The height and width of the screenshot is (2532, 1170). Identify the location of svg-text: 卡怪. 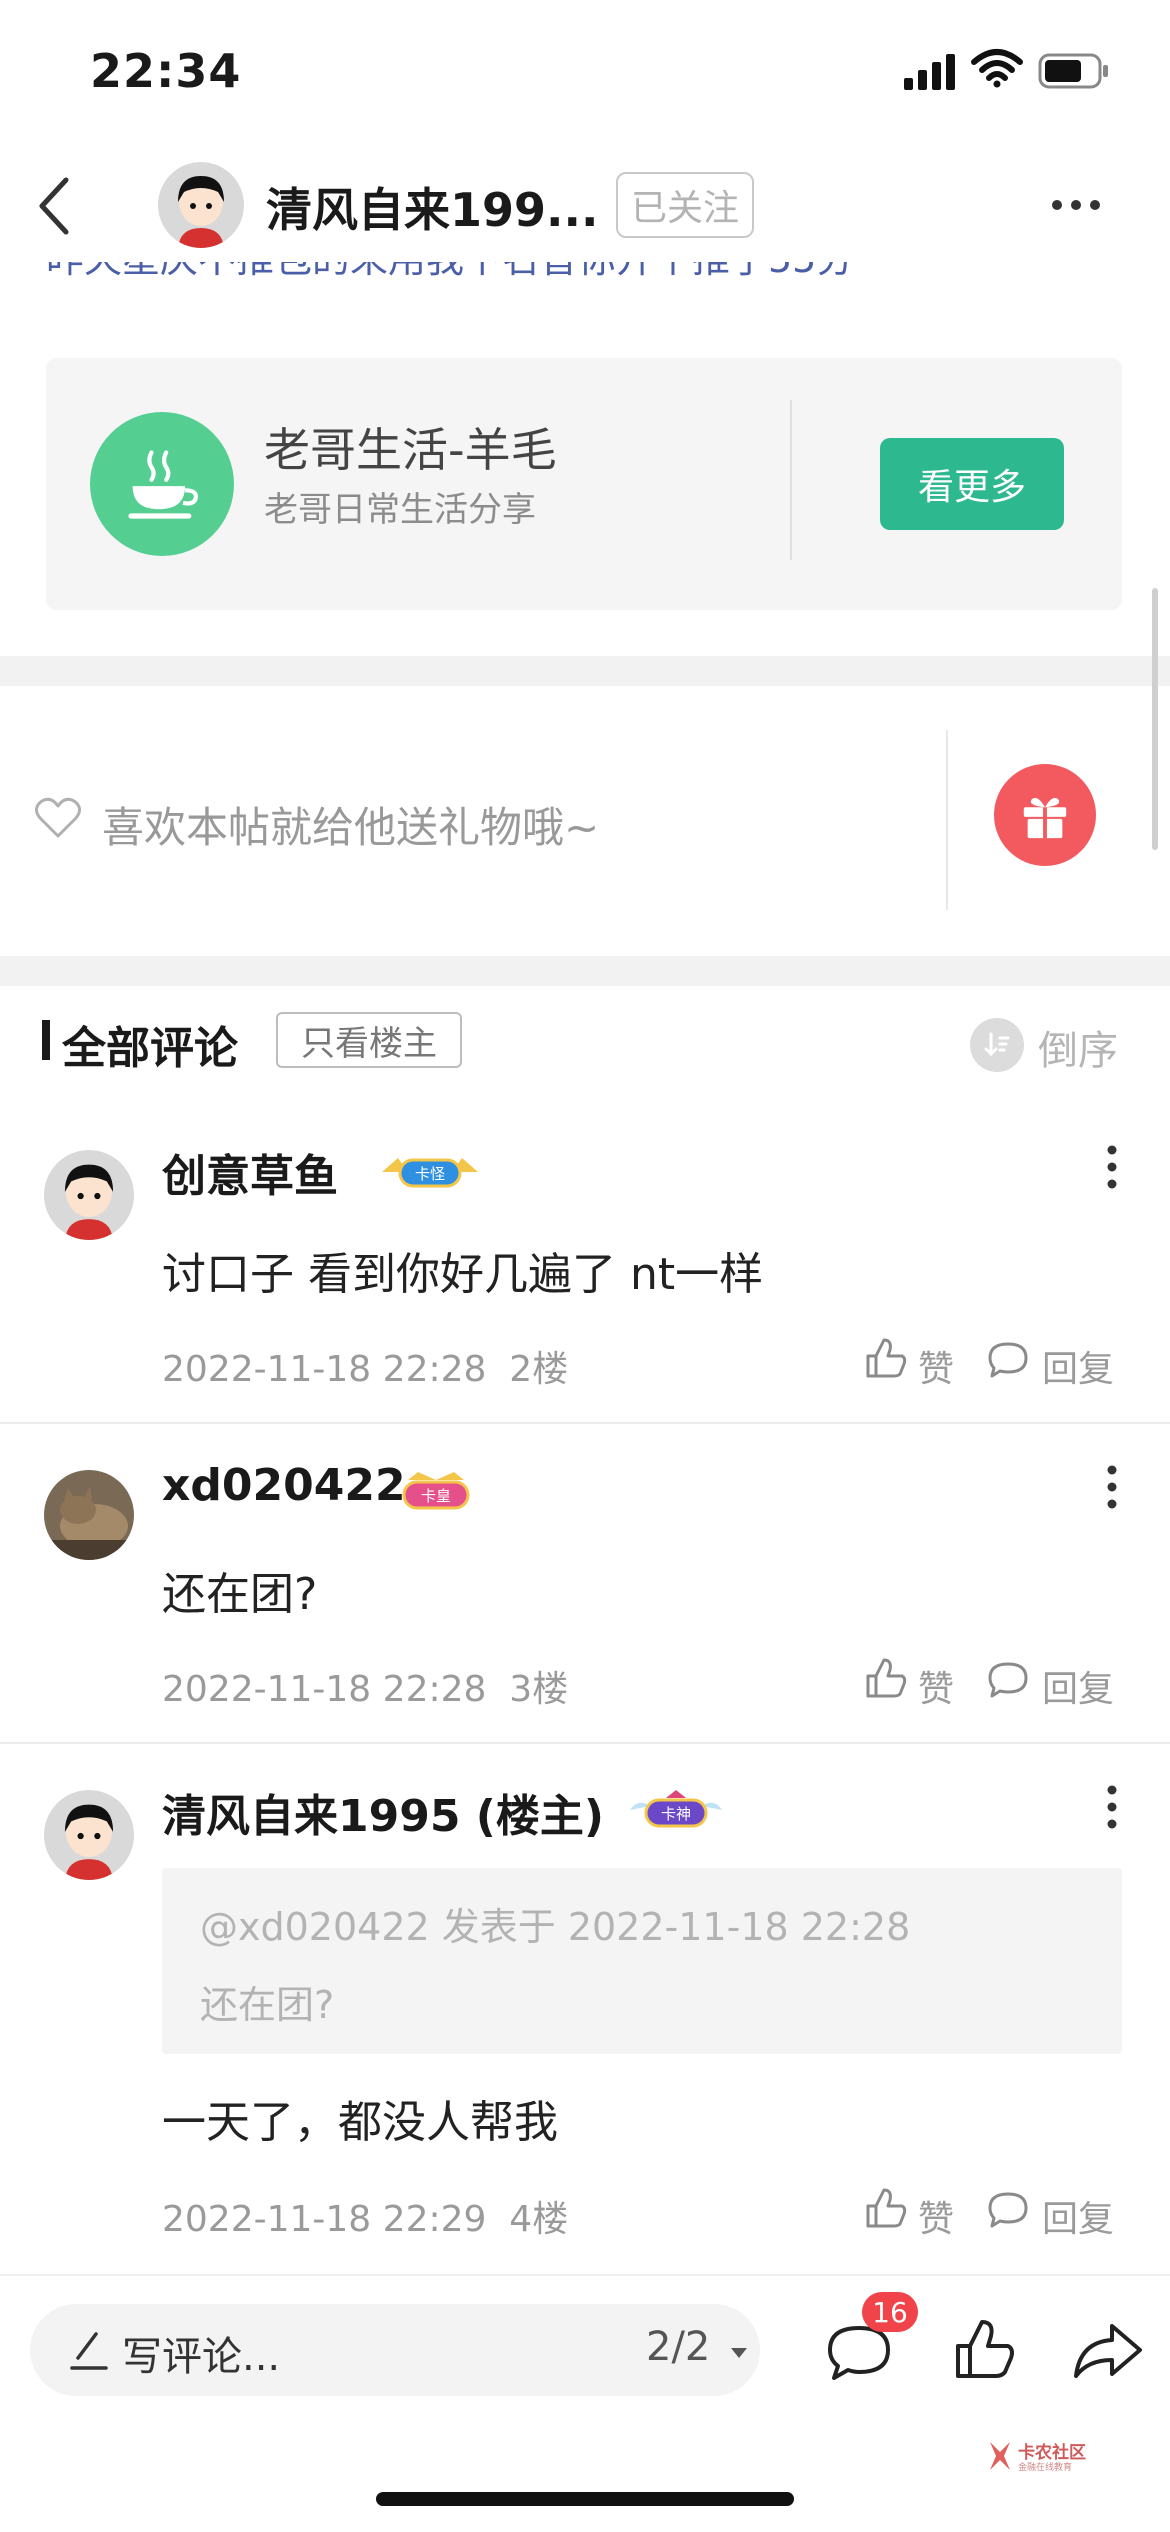
(430, 1174).